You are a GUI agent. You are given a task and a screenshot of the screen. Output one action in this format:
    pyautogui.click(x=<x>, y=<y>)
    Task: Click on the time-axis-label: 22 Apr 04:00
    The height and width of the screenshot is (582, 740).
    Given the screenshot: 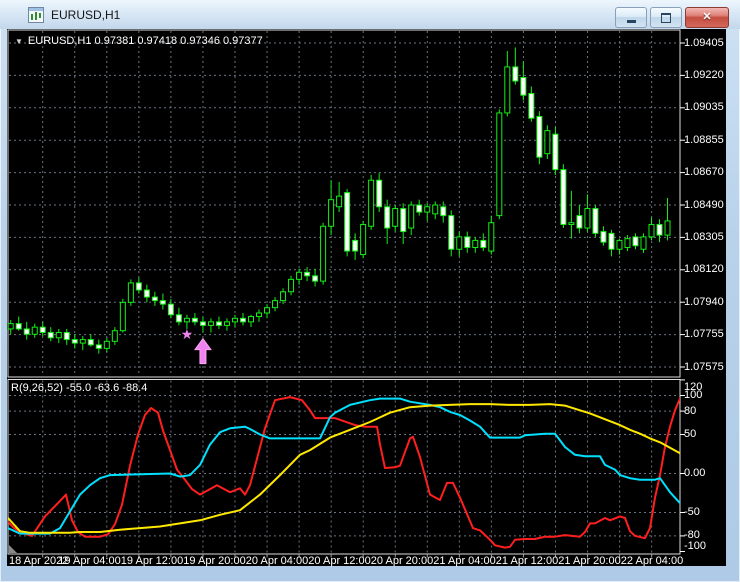 What is the action you would take?
    pyautogui.click(x=652, y=561)
    